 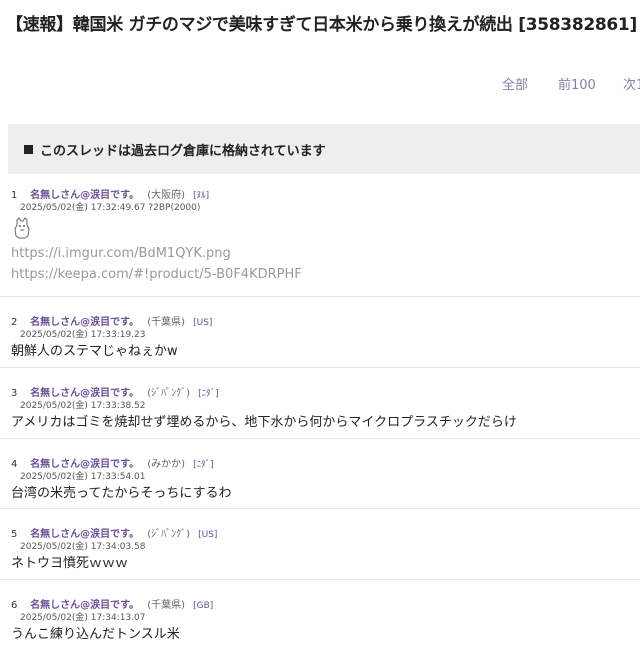 I want to click on post-link-imgur: https://i.imgur.com/BdM1QYK.png, so click(x=325, y=253).